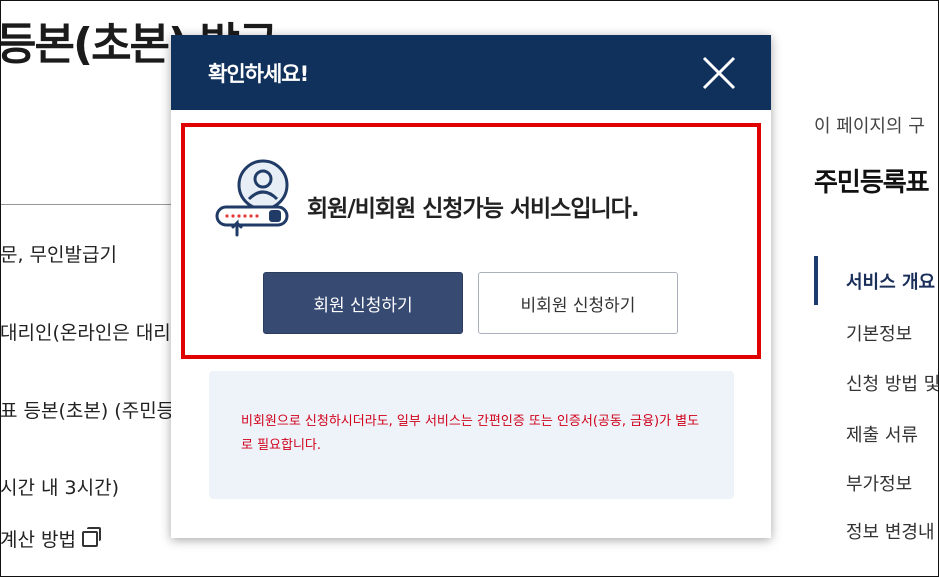 The width and height of the screenshot is (939, 577). Describe the element at coordinates (872, 183) in the screenshot. I see `section-heading: 주민등록표` at that location.